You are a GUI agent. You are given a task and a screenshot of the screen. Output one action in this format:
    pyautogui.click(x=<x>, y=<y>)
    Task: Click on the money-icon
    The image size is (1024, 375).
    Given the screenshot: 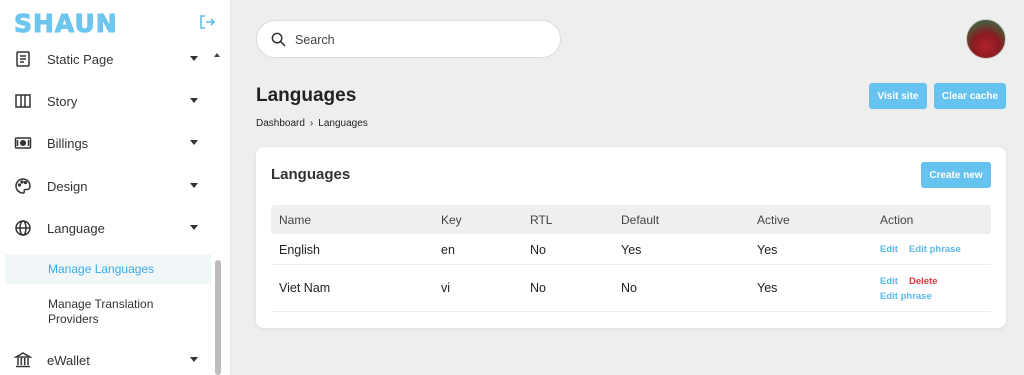 What is the action you would take?
    pyautogui.click(x=23, y=143)
    